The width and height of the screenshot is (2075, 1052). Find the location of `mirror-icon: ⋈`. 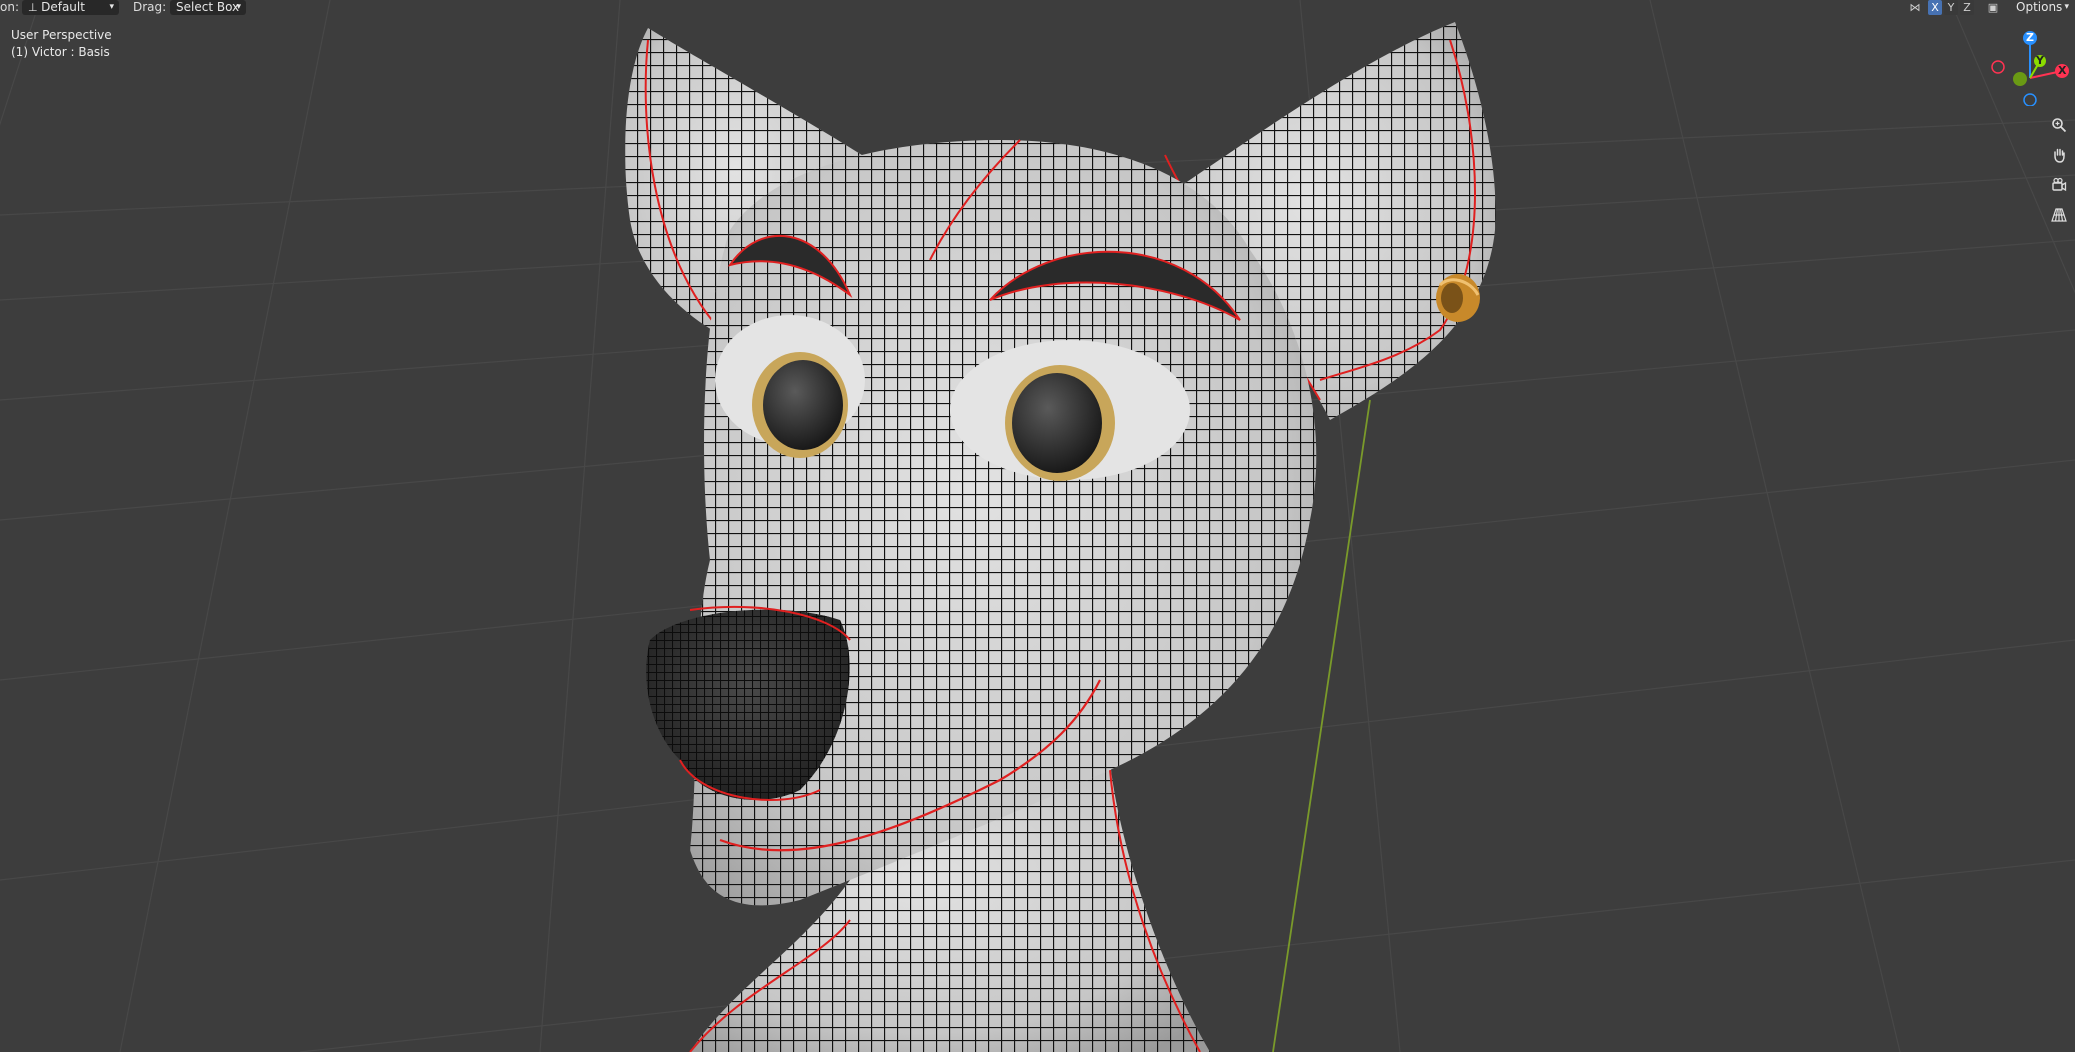

mirror-icon: ⋈ is located at coordinates (1915, 7).